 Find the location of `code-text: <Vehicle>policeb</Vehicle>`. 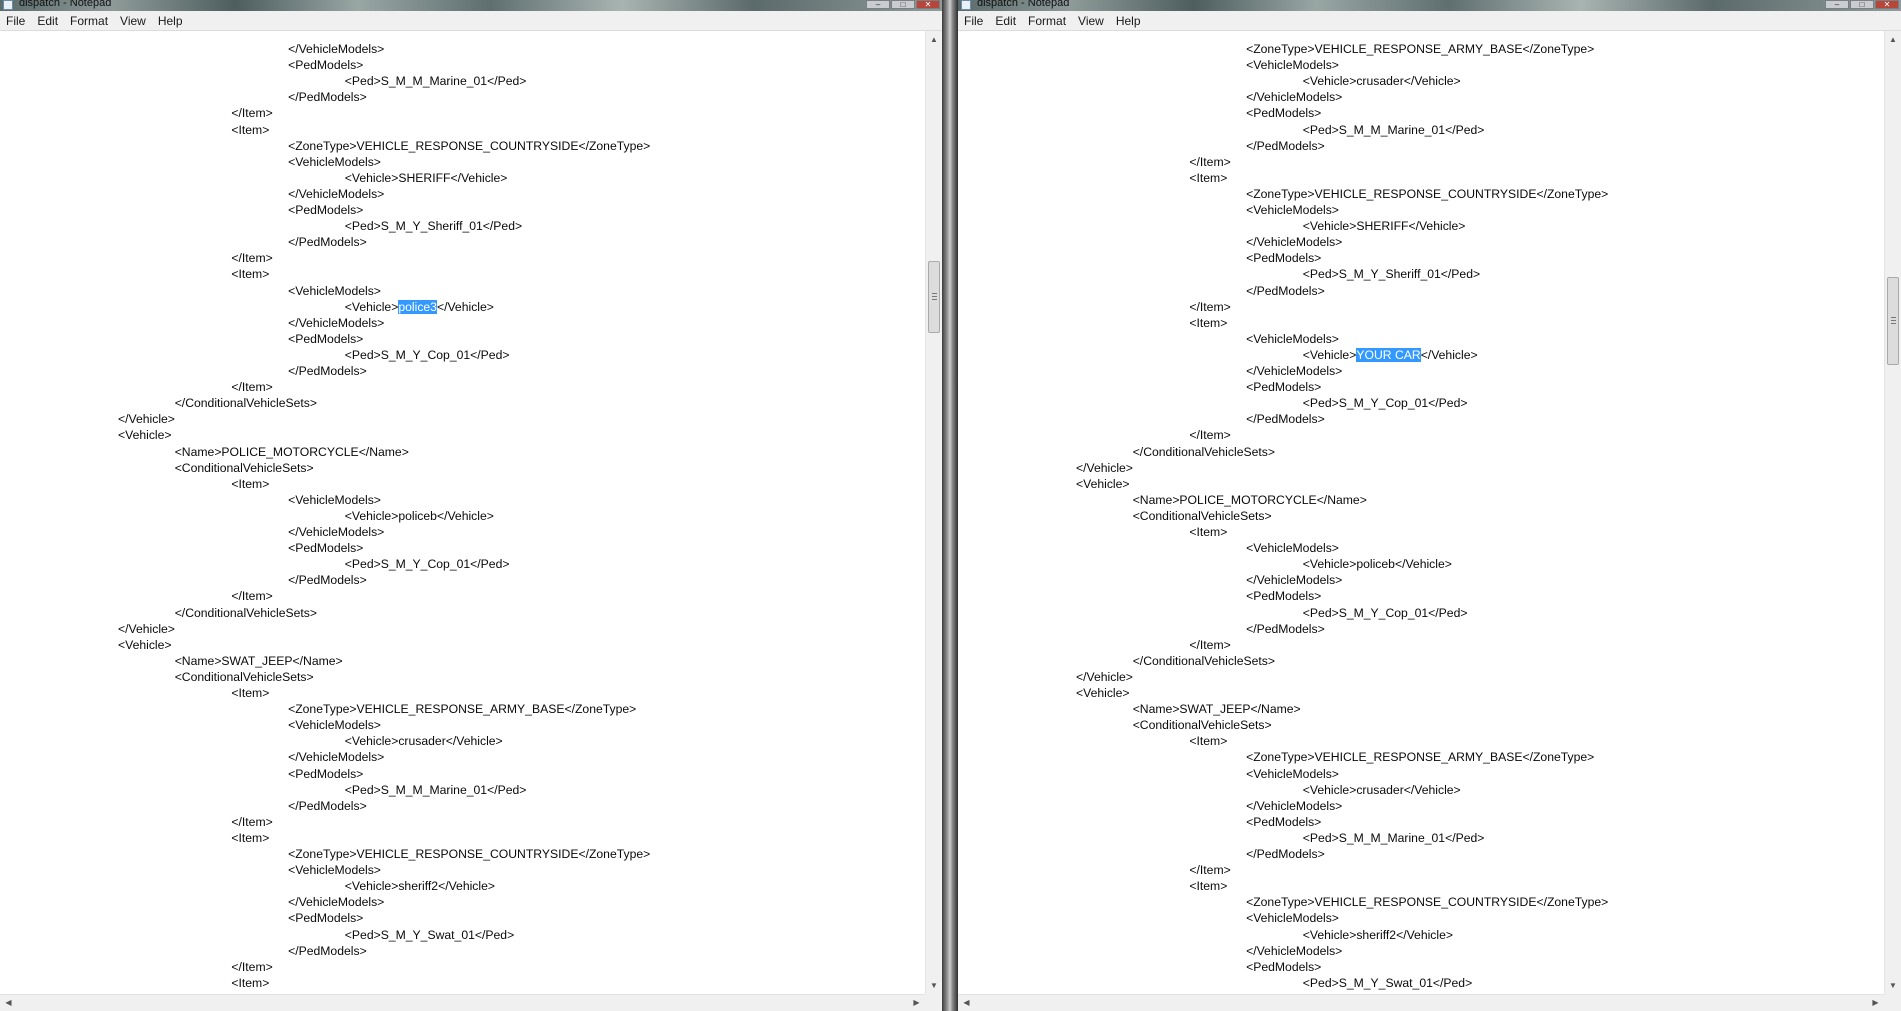

code-text: <Vehicle>policeb</Vehicle> is located at coordinates (1377, 564).